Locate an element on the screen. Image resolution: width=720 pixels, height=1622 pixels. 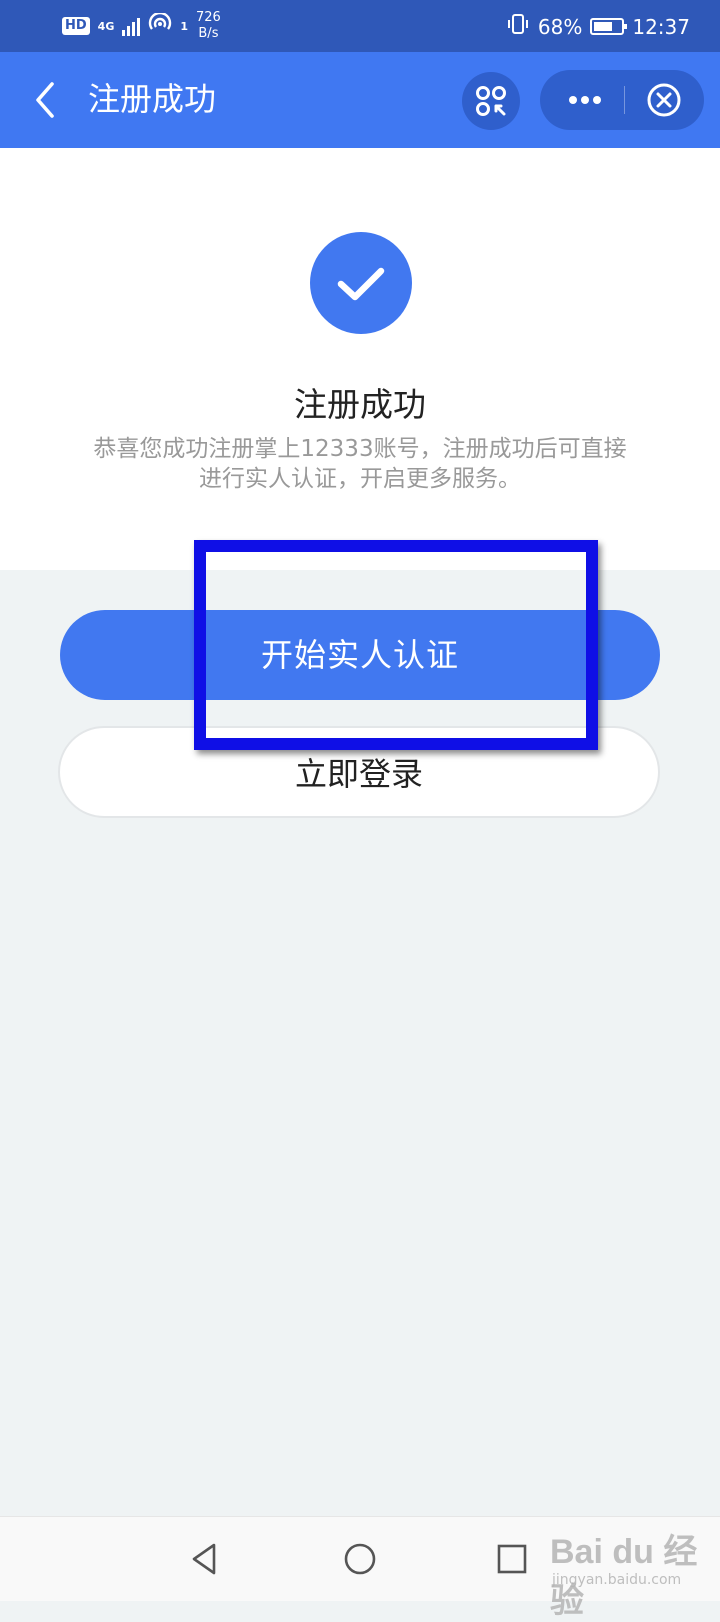
chevron-left-icon is located at coordinates (45, 100).